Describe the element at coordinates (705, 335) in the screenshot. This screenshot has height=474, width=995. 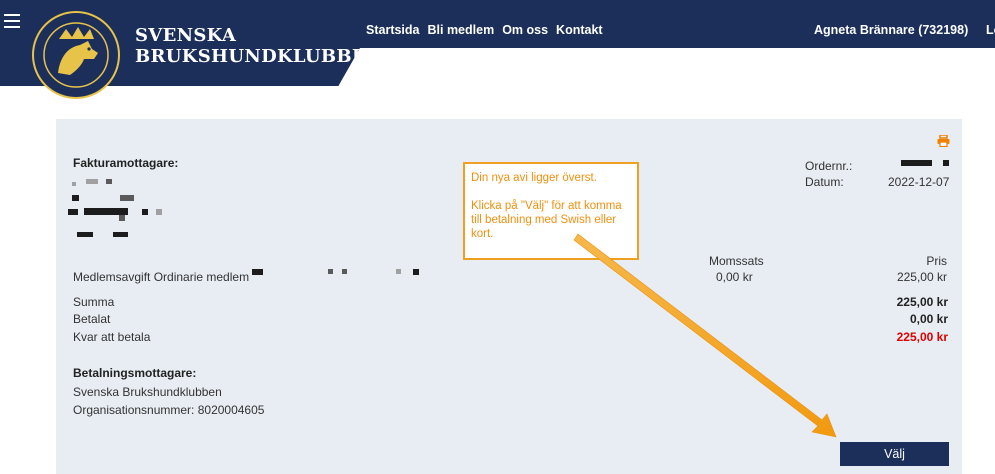
I see `arrow-annotation` at that location.